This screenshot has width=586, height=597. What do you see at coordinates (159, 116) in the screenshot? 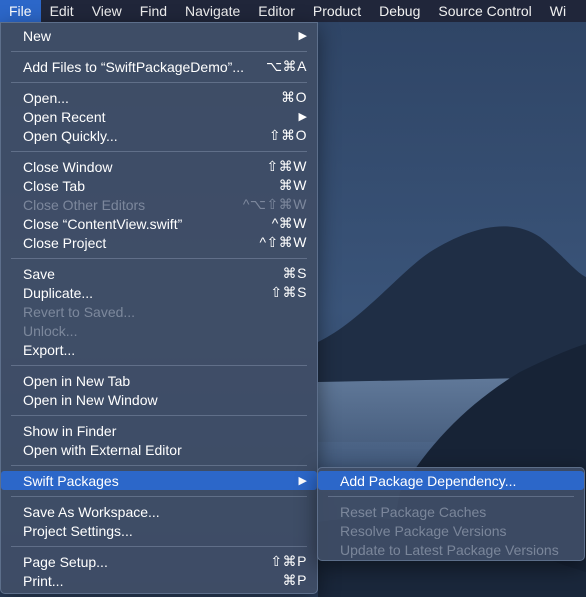
I see `menu-item-open-recent: Open Recent ▶` at bounding box center [159, 116].